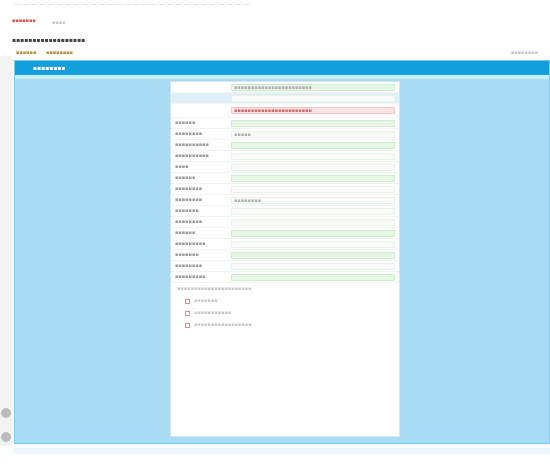 This screenshot has width=550, height=468. I want to click on header-tag: ▪▪▪▪▪▪▪, so click(24, 21).